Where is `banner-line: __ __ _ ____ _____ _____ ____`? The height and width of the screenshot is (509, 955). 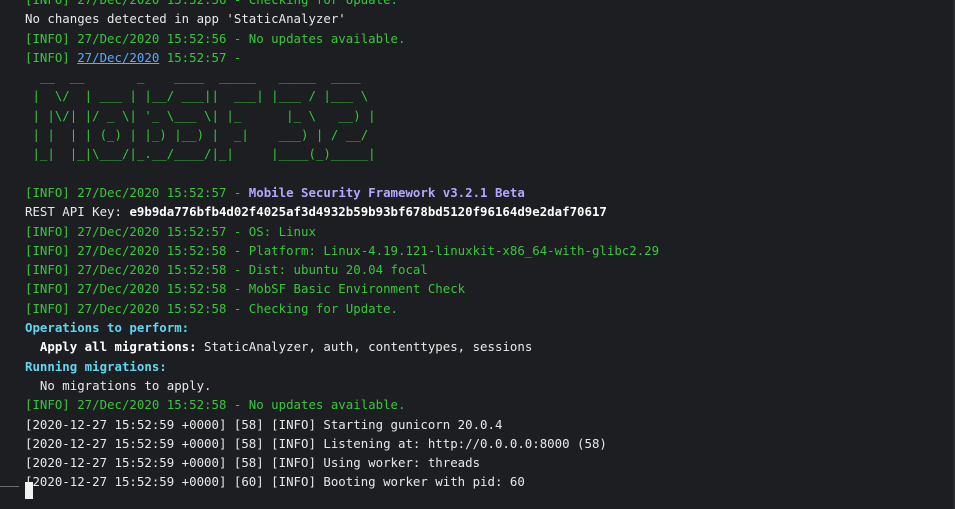 banner-line: __ __ _ ____ _____ _____ ____ is located at coordinates (193, 77).